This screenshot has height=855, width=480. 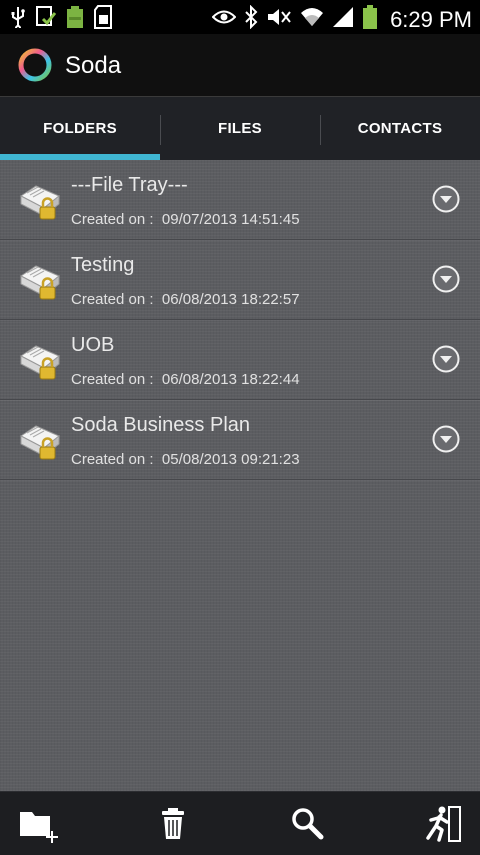 What do you see at coordinates (230, 379) in the screenshot?
I see `created-value: 06/08/2013 18:22:44` at bounding box center [230, 379].